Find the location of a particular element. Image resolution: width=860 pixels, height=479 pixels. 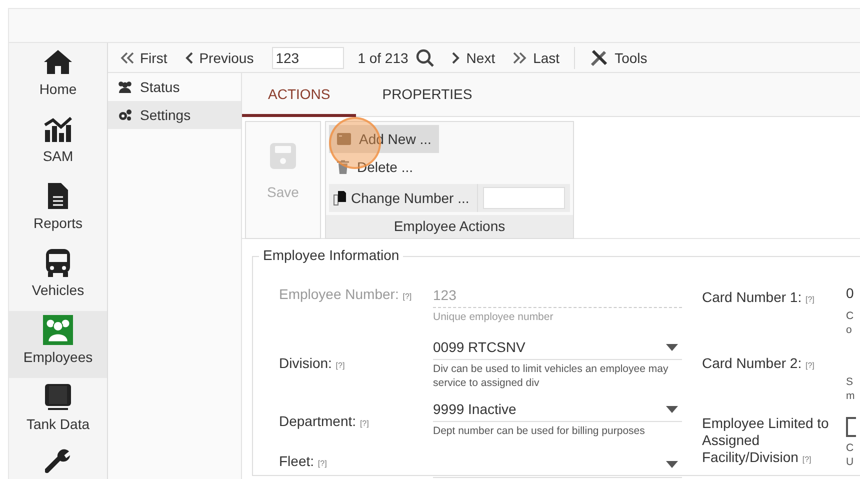

field-label: Card Number 1: [?] is located at coordinates (759, 297).